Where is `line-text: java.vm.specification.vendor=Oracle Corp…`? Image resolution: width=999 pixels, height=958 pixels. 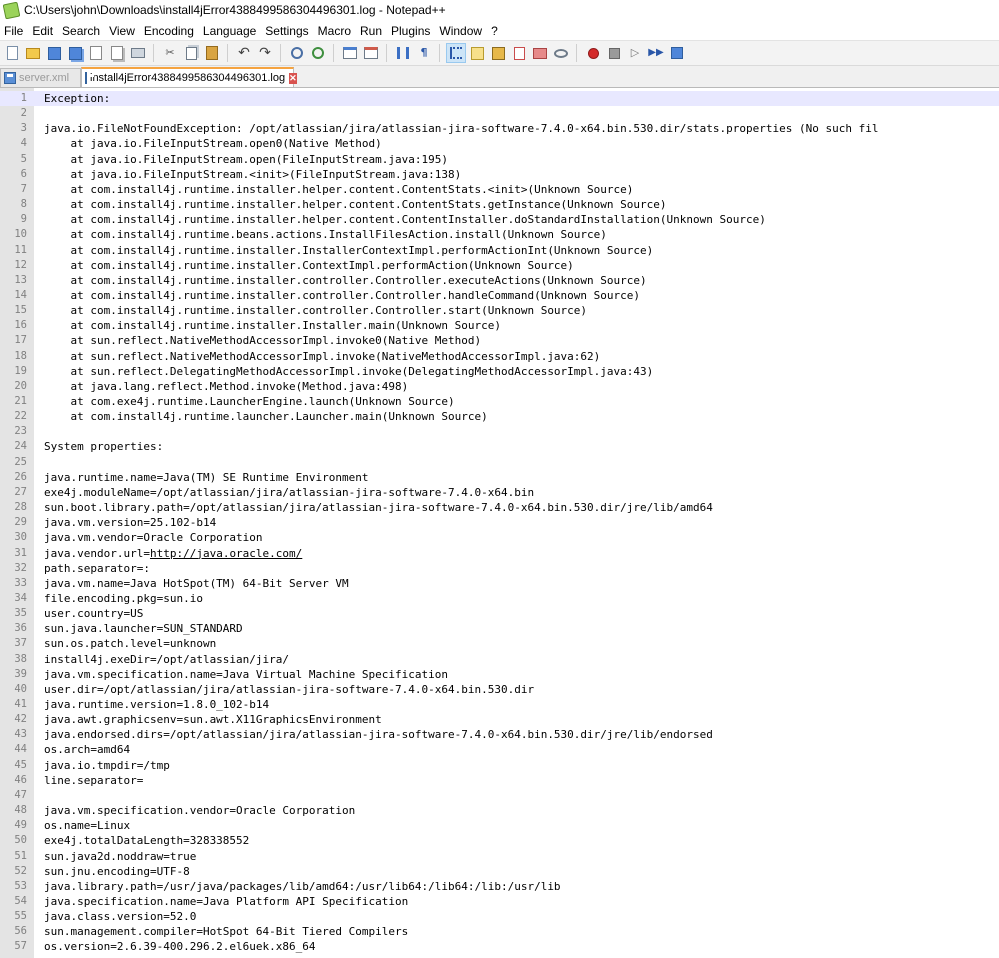
line-text: java.vm.specification.vendor=Oracle Corp… is located at coordinates (200, 811).